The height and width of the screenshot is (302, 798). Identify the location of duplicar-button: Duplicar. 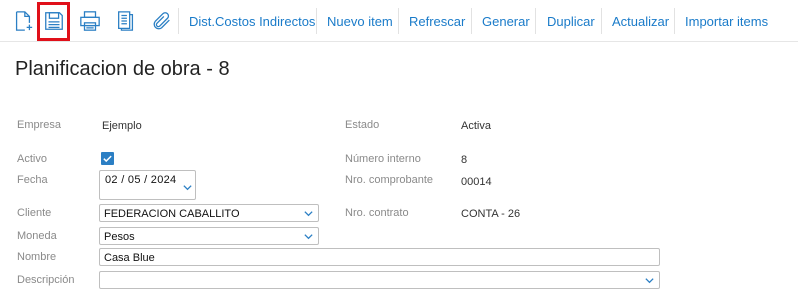
(571, 21).